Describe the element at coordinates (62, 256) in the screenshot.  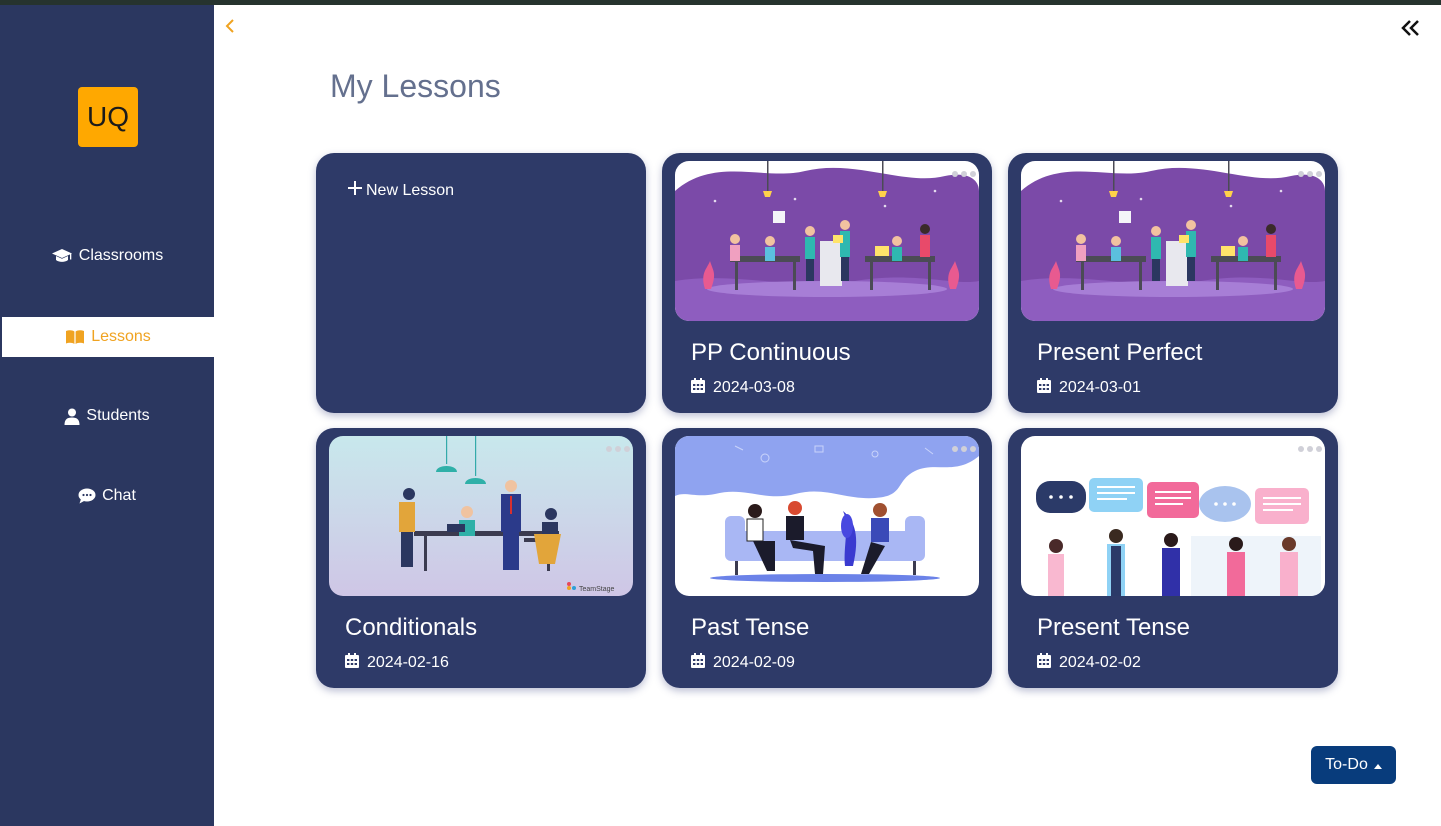
I see `graduation-cap-icon` at that location.